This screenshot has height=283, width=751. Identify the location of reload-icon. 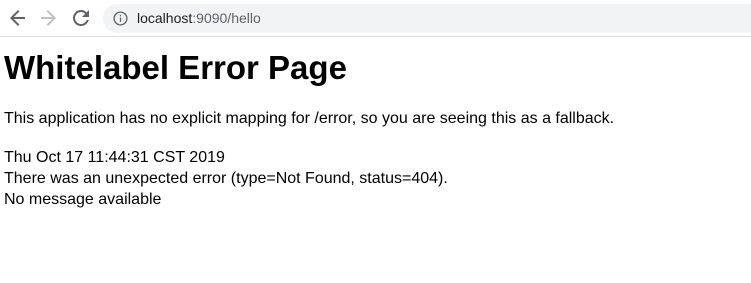
(81, 18).